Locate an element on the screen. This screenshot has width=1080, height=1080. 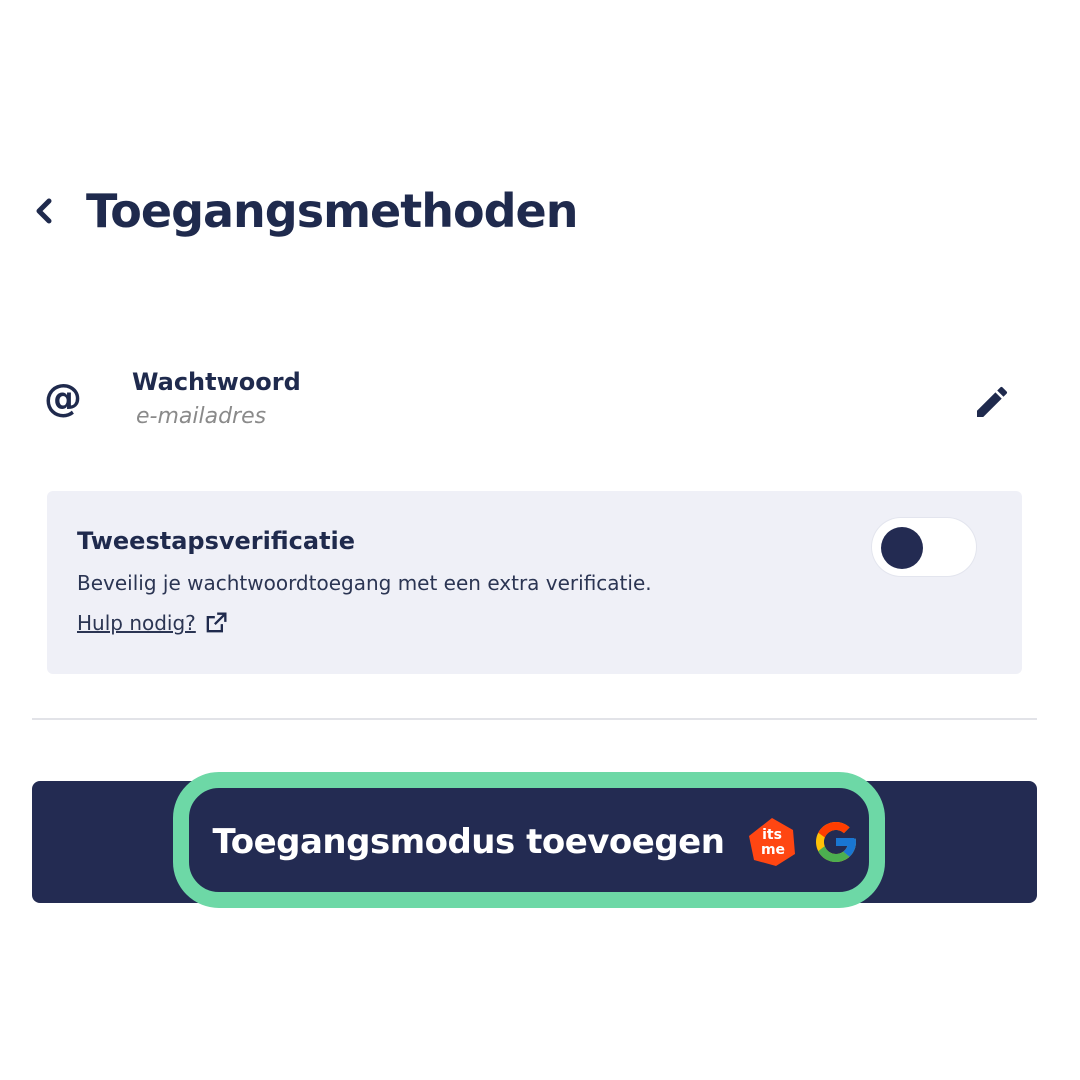
edit-password-button is located at coordinates (992, 402).